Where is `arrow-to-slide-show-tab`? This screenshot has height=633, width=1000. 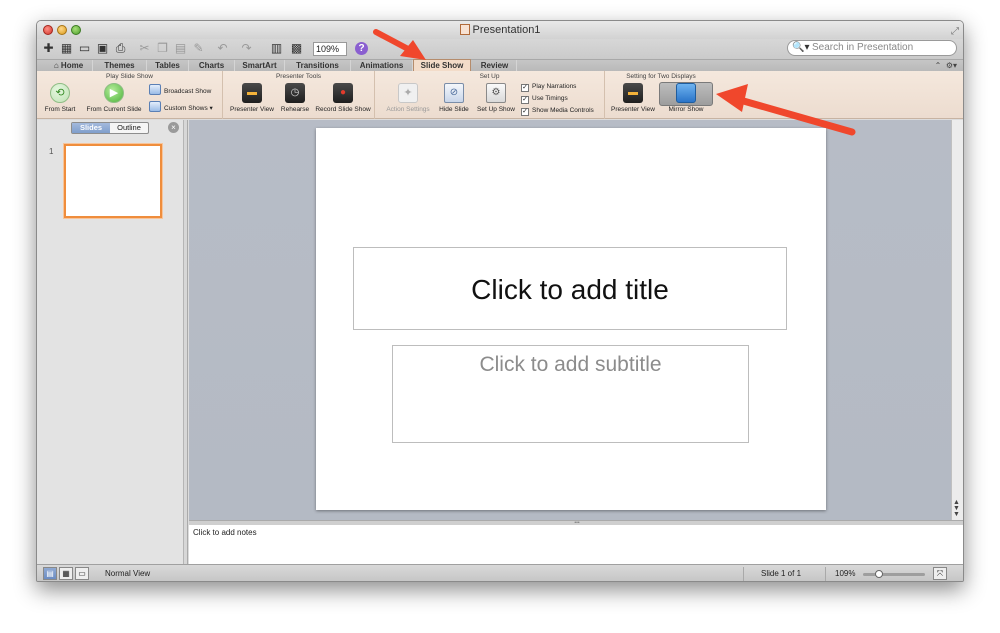
arrow-to-slide-show-tab is located at coordinates (399, 44).